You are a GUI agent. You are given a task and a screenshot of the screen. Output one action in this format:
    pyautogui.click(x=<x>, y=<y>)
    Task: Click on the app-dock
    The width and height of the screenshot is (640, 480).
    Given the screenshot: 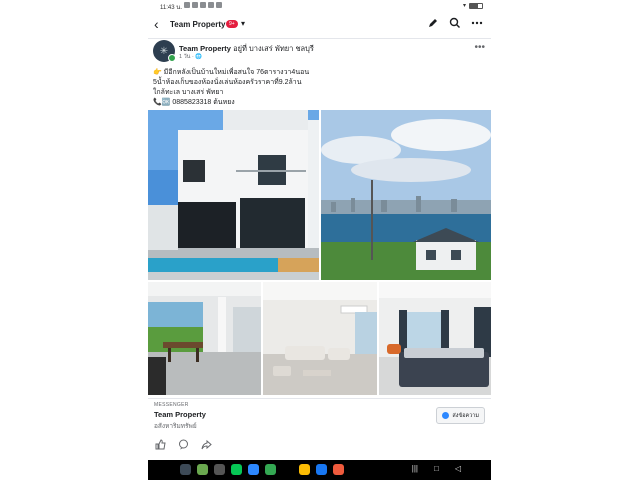 What is the action you would take?
    pyautogui.click(x=262, y=469)
    